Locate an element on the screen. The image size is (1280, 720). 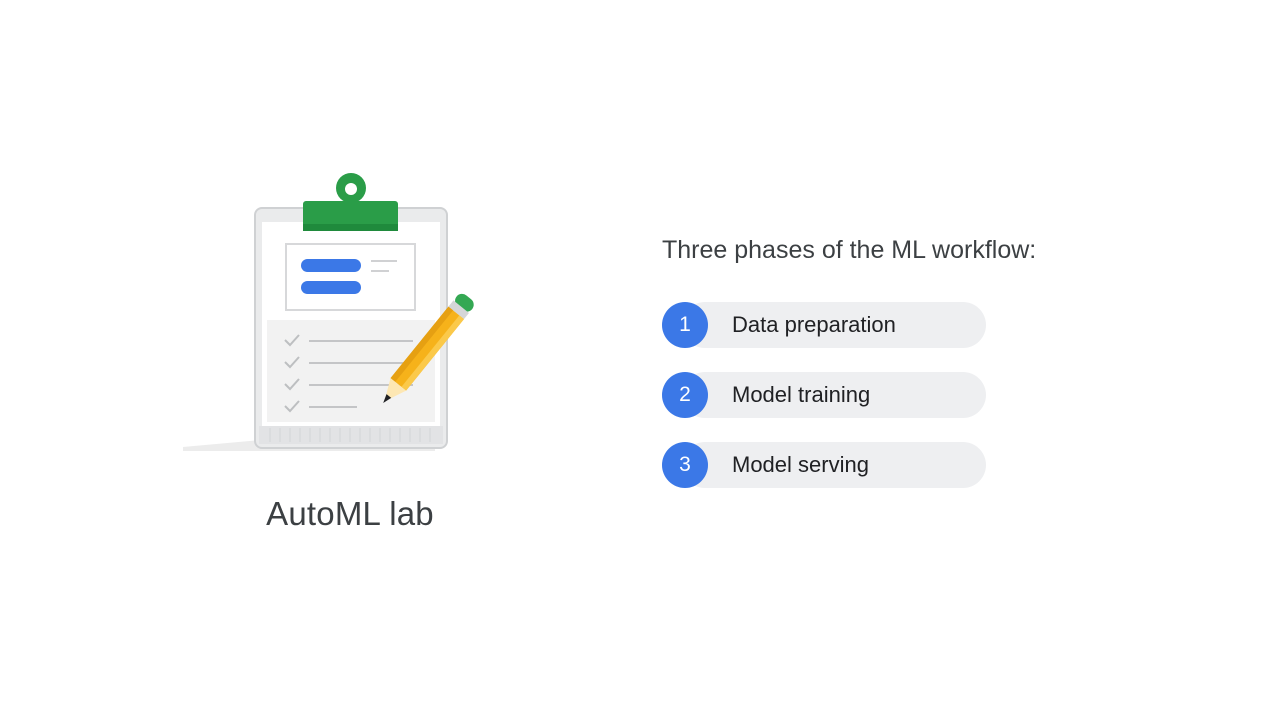
workflow-heading: Three phases of the ML workflow: is located at coordinates (849, 250).